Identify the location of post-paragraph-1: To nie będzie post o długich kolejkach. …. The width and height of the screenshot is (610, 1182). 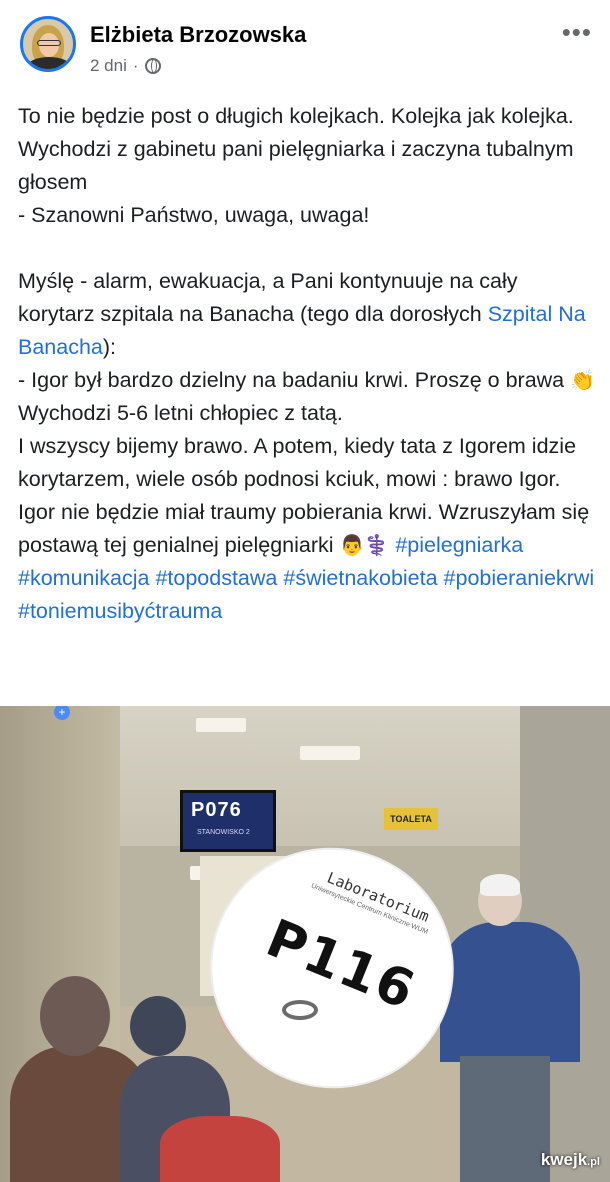
(296, 149).